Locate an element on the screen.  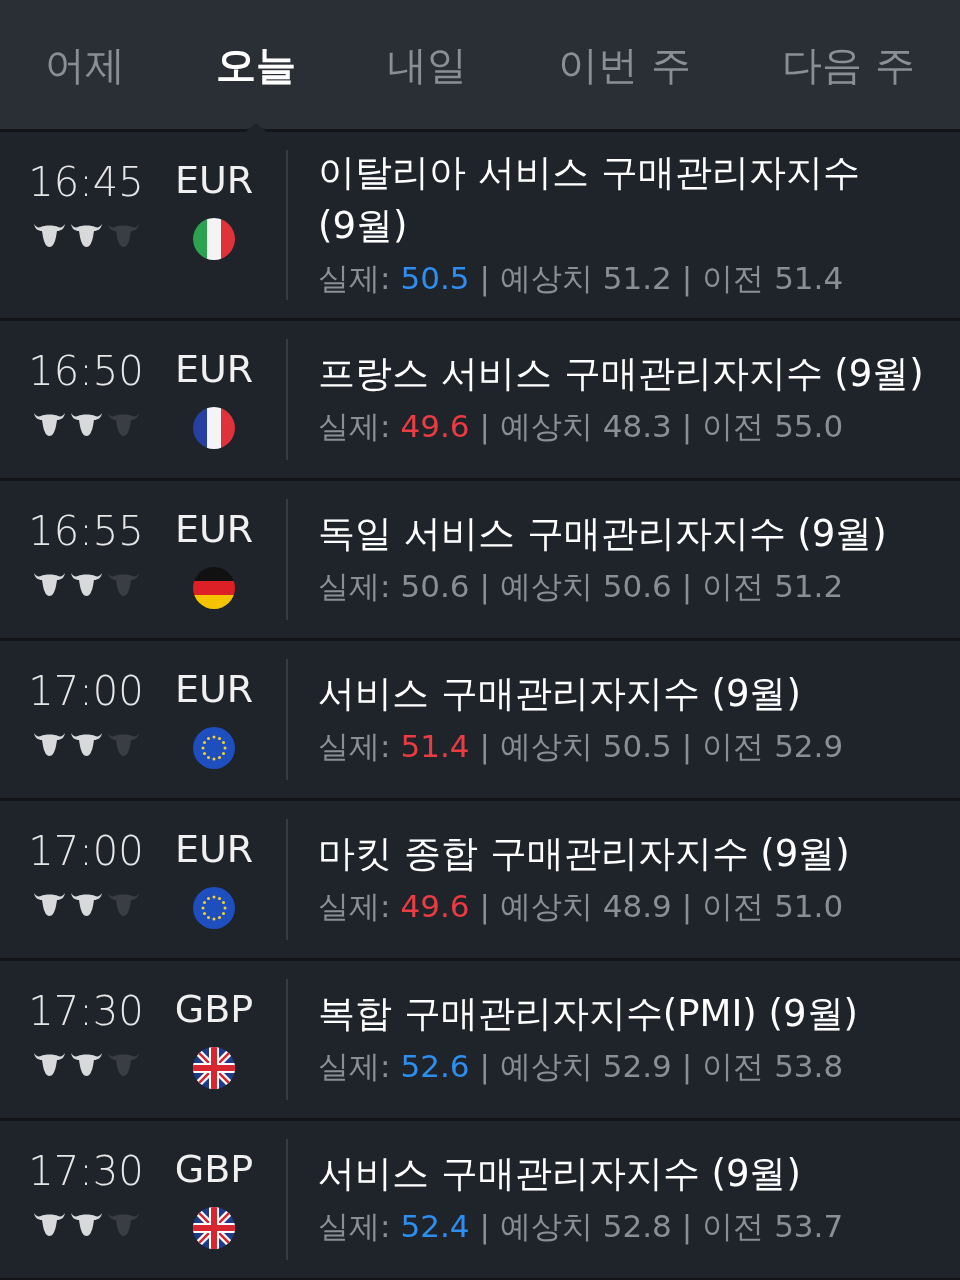
tab: 다음 주 is located at coordinates (848, 65).